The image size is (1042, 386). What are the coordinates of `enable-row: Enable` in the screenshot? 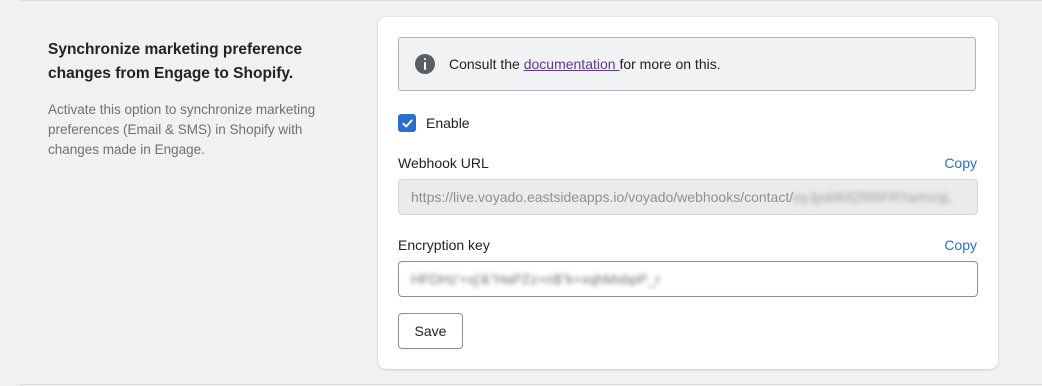 It's located at (434, 123).